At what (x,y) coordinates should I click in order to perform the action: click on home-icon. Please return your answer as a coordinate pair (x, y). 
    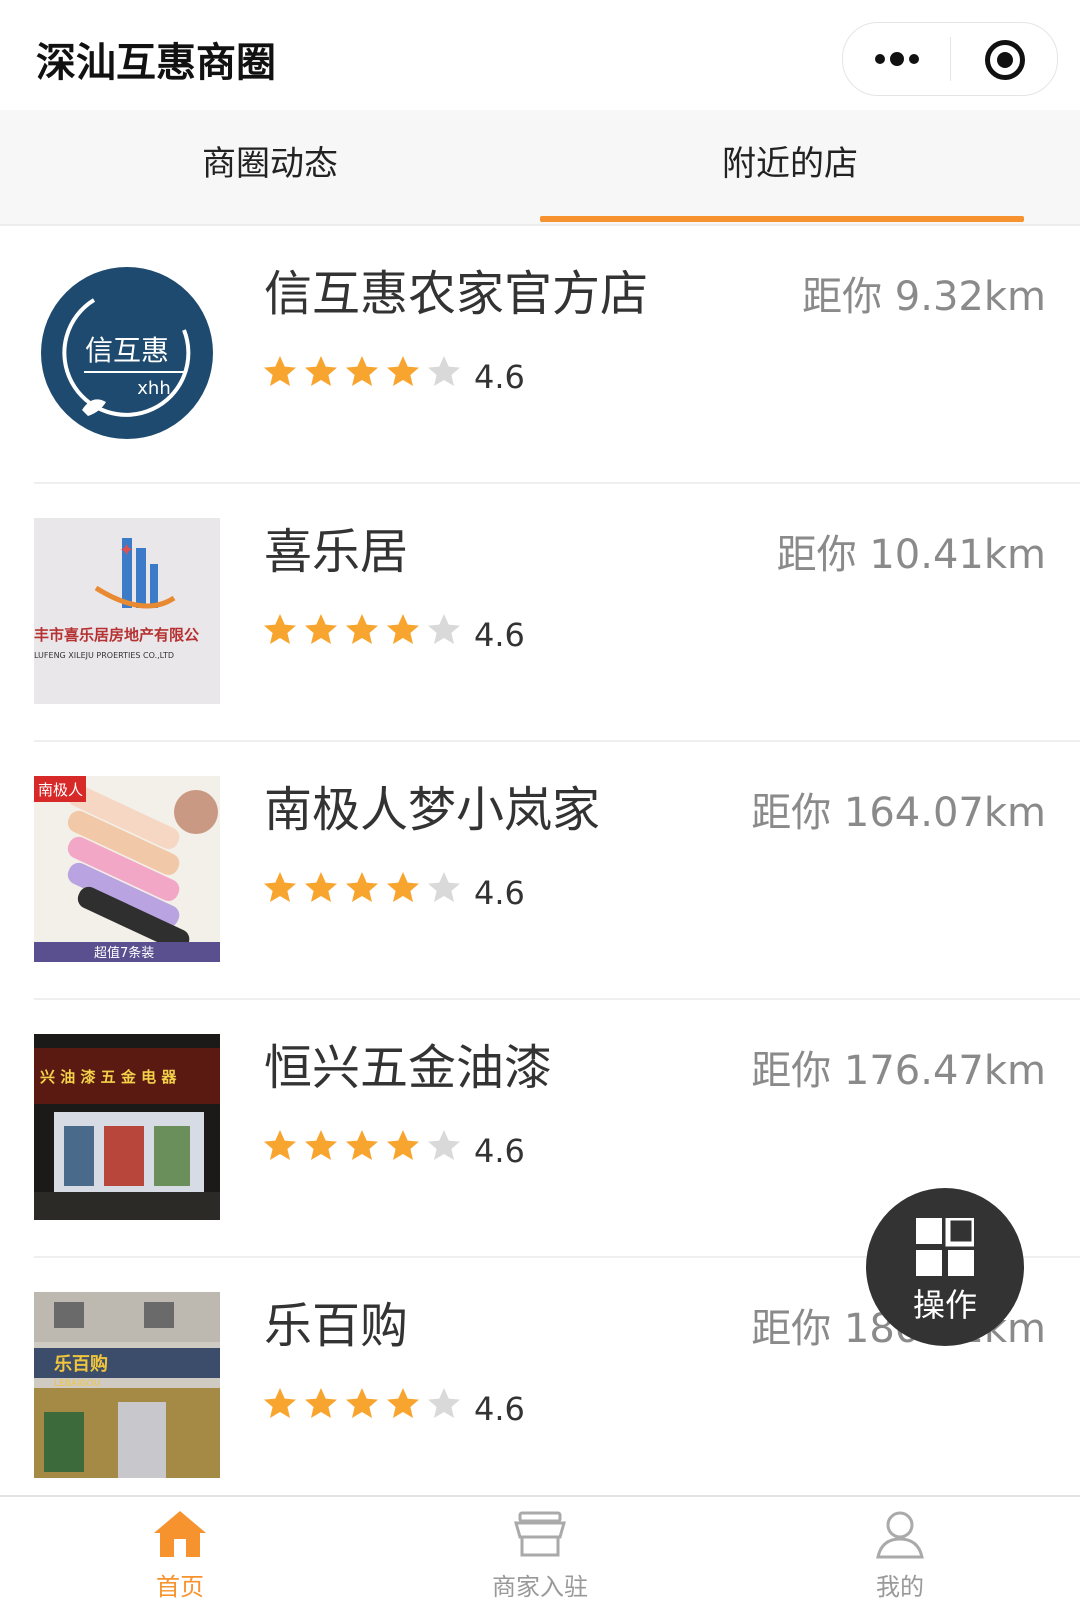
    Looking at the image, I should click on (180, 1534).